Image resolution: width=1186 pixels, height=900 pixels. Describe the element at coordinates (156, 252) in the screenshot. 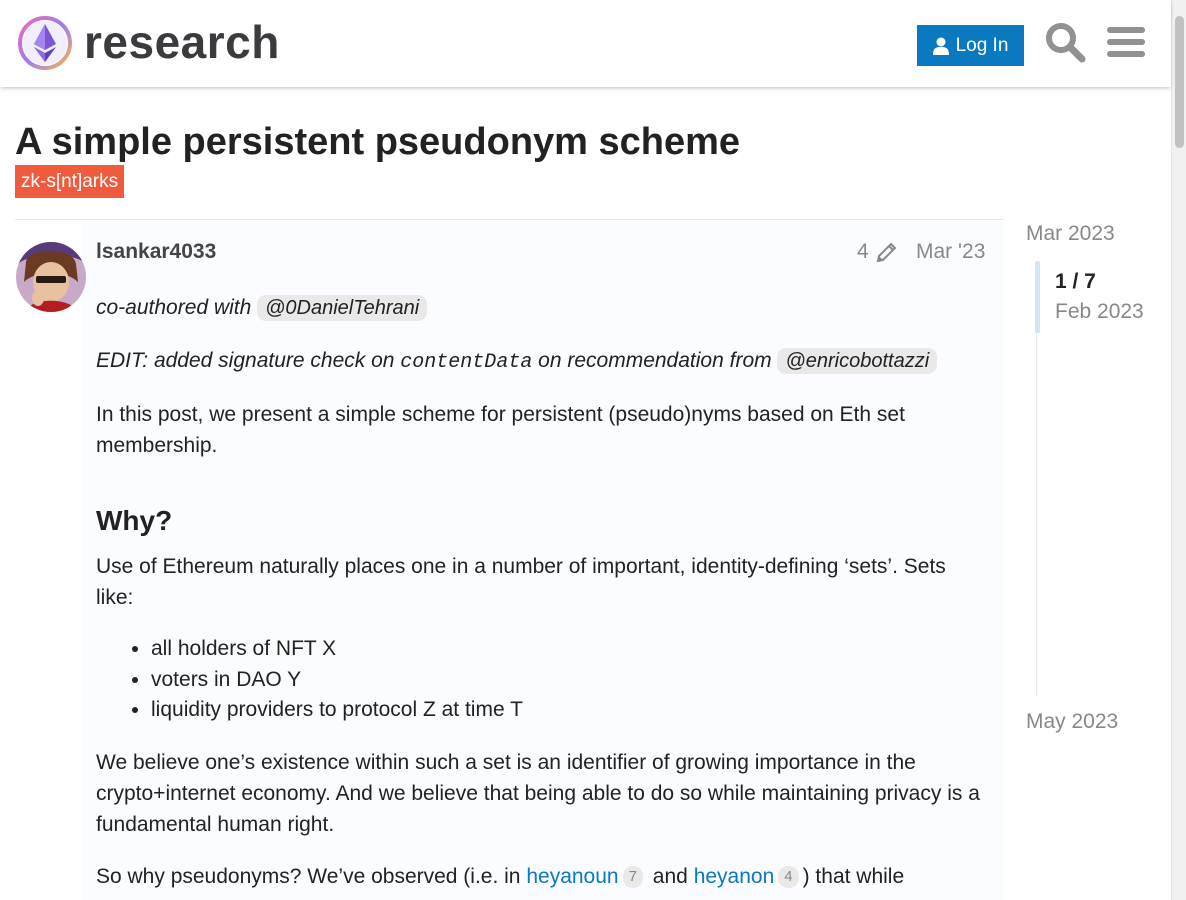

I see `post-author: lsankar4033` at that location.